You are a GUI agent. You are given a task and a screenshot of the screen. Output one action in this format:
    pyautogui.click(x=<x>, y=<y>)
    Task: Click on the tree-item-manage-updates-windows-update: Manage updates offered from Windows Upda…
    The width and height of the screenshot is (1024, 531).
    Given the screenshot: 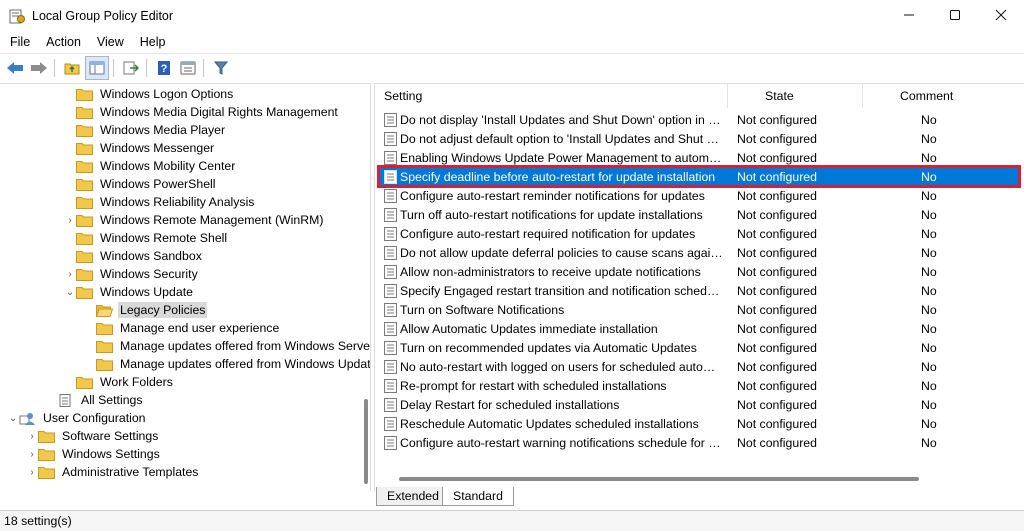 What is the action you would take?
    pyautogui.click(x=227, y=364)
    